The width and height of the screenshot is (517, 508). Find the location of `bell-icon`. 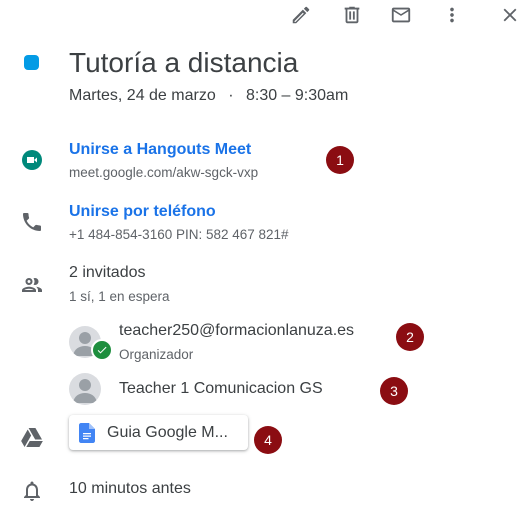

bell-icon is located at coordinates (32, 491).